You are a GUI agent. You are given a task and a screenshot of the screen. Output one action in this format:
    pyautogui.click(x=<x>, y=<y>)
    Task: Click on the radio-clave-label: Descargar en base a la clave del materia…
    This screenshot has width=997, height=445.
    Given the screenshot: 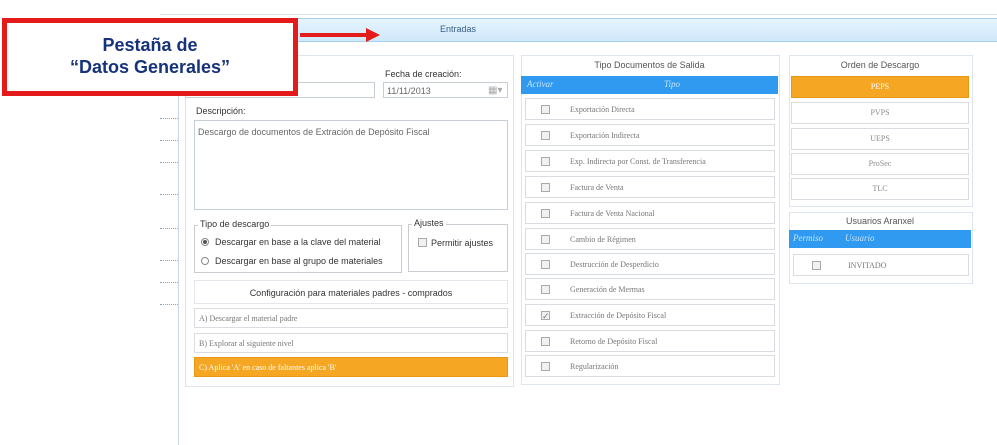 What is the action you would take?
    pyautogui.click(x=298, y=242)
    